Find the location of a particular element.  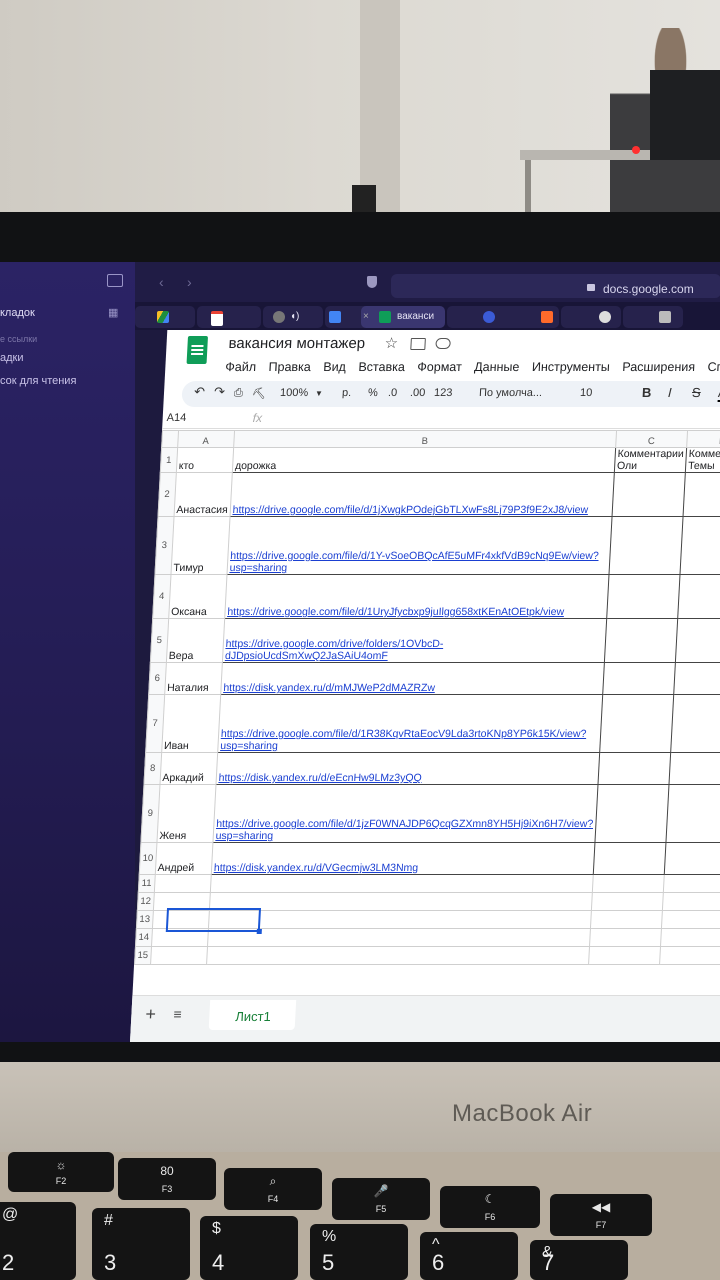

tab-gmail is located at coordinates (229, 317).